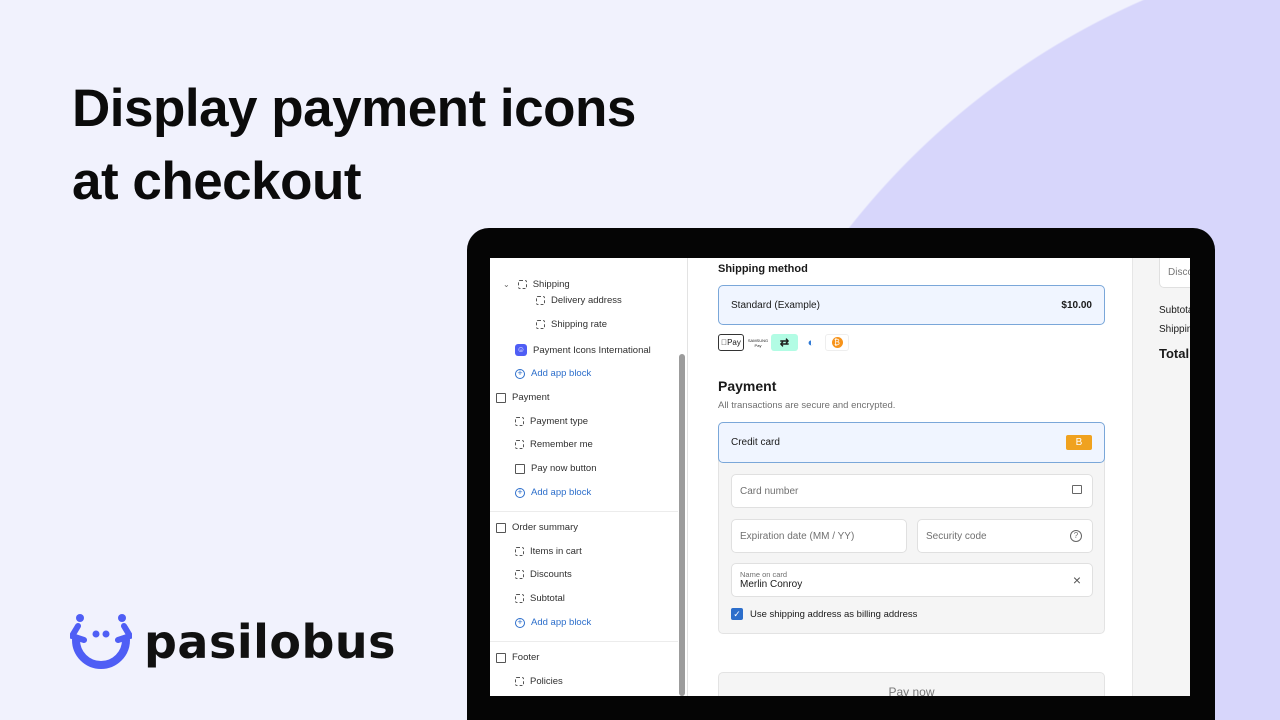 Image resolution: width=1280 pixels, height=720 pixels. I want to click on sidebar-item-policies: Policies, so click(539, 681).